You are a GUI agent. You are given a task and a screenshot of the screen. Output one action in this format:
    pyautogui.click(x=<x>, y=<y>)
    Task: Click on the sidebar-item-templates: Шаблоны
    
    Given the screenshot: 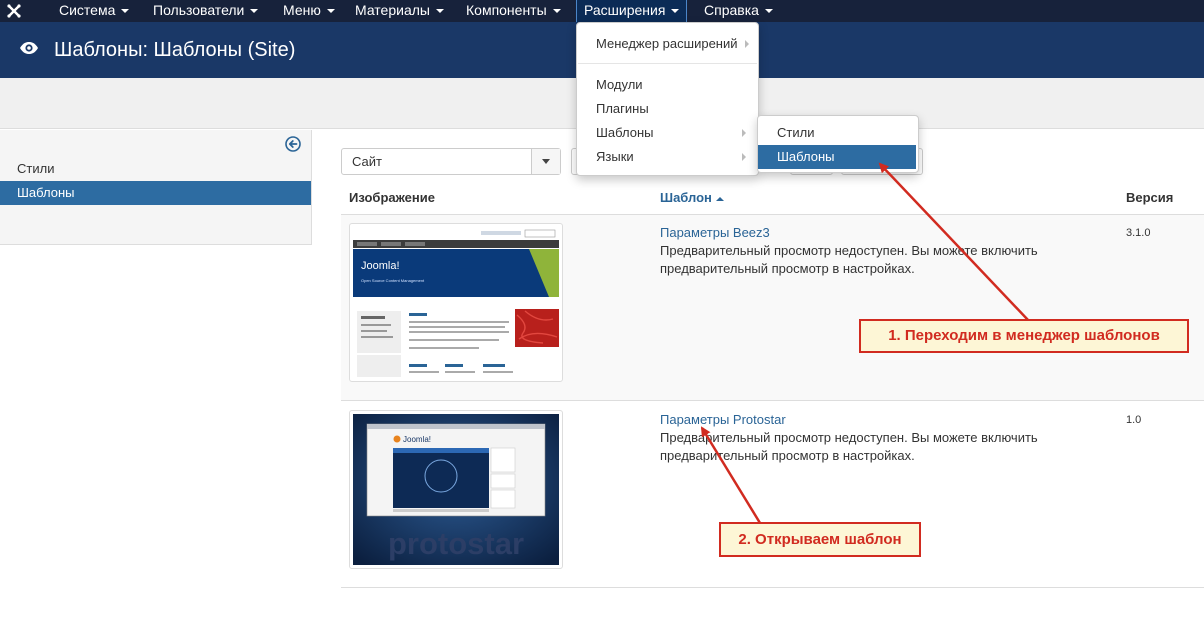 What is the action you would take?
    pyautogui.click(x=155, y=193)
    